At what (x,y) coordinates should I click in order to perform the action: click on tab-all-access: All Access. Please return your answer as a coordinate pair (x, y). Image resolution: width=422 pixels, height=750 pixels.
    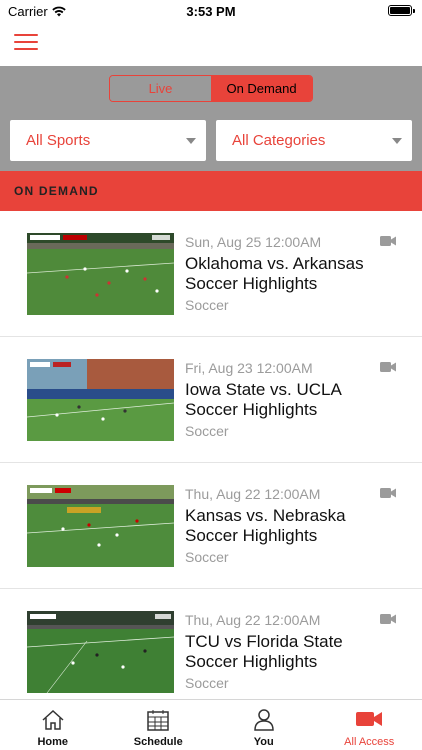
    Looking at the image, I should click on (369, 725).